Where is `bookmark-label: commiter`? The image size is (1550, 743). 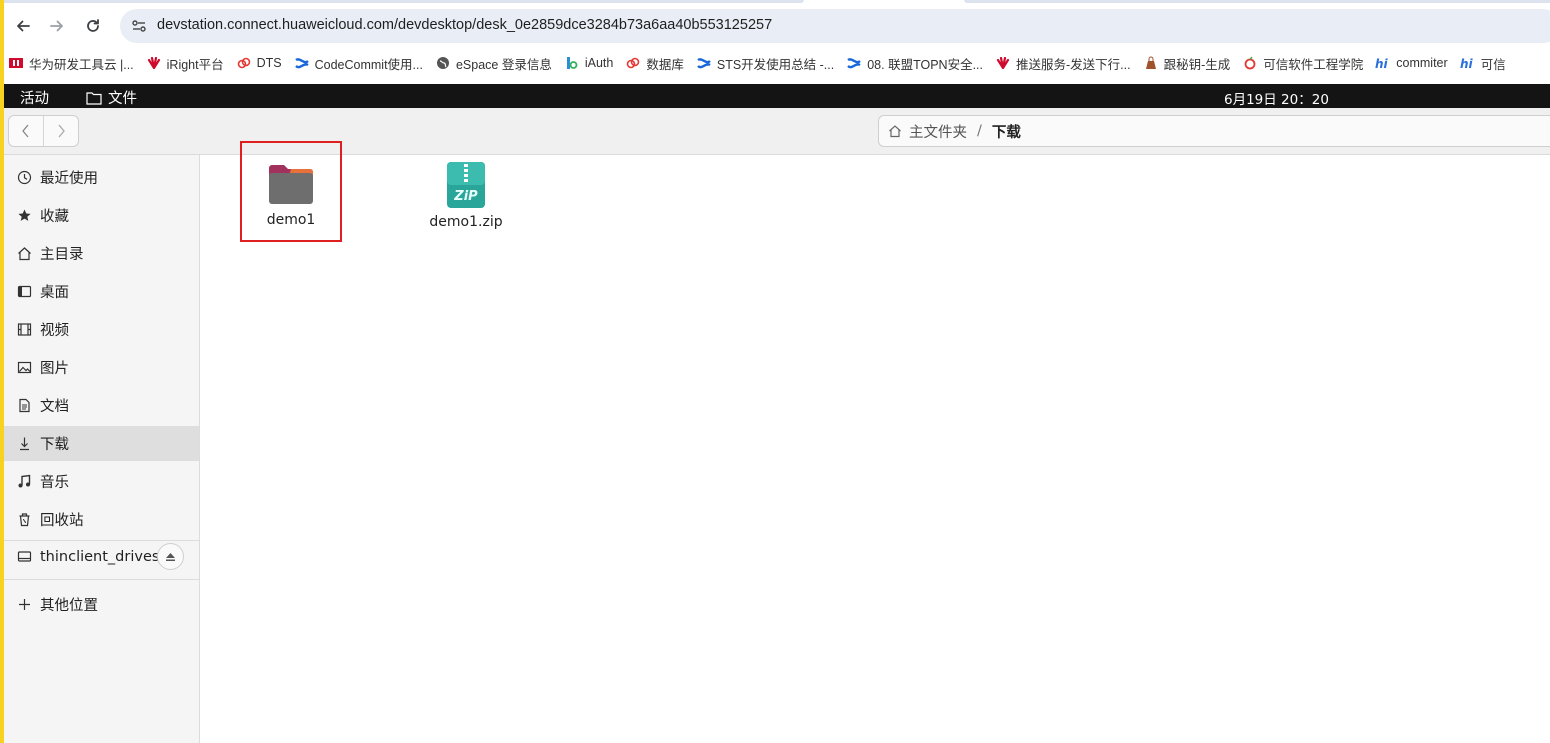
bookmark-label: commiter is located at coordinates (1422, 63).